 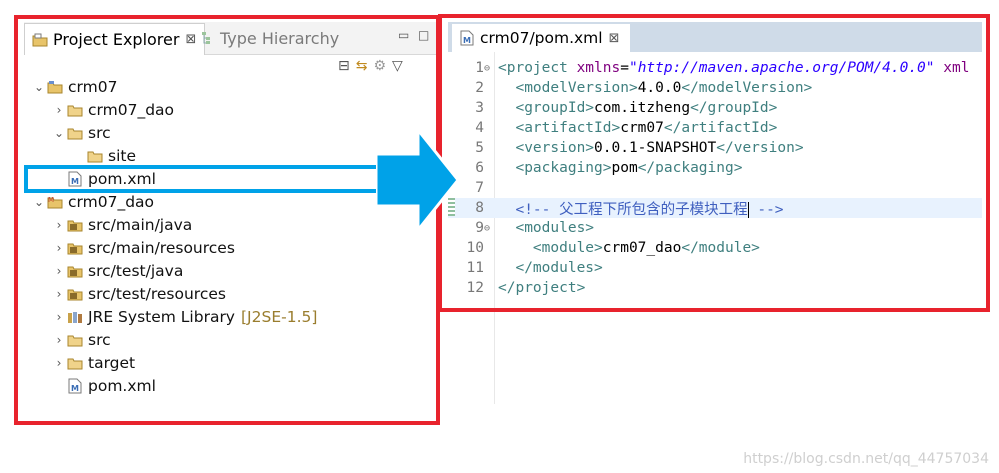 I want to click on blue-selection-box, so click(x=221, y=179).